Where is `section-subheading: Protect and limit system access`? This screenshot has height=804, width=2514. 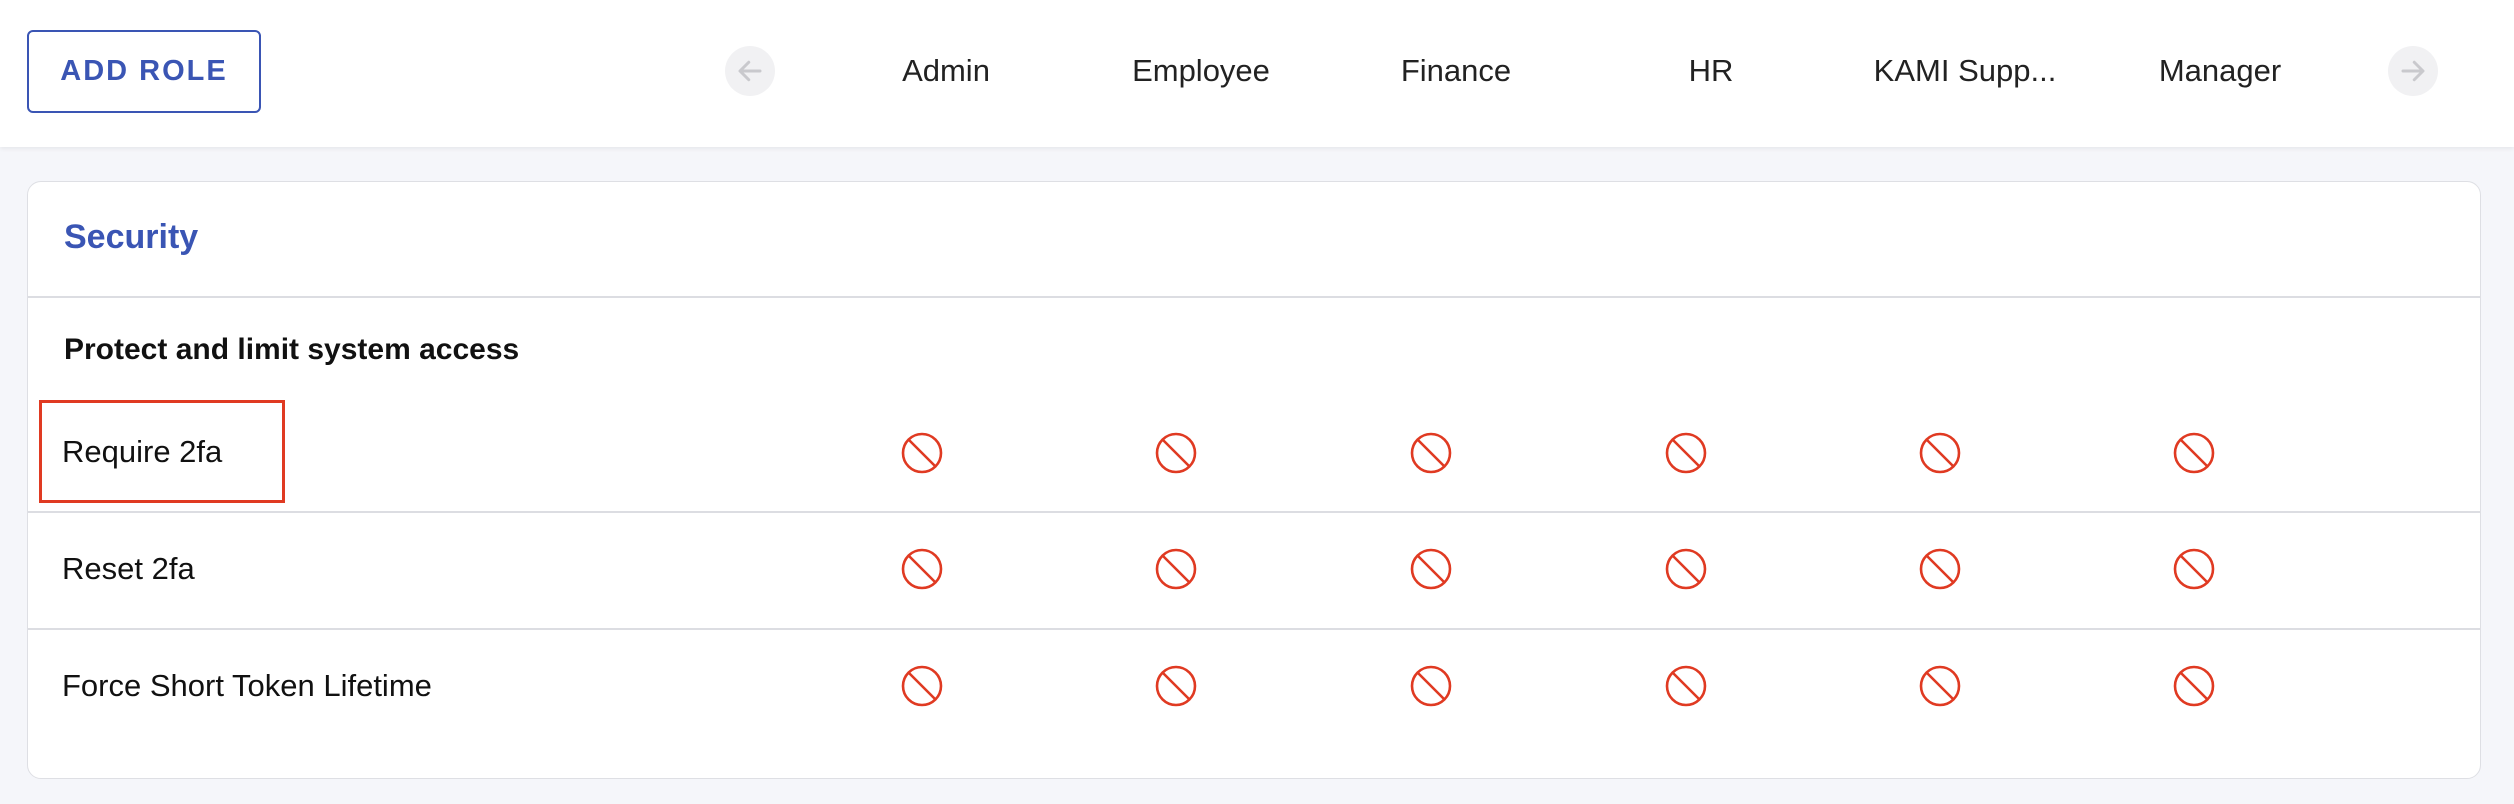 section-subheading: Protect and limit system access is located at coordinates (292, 349).